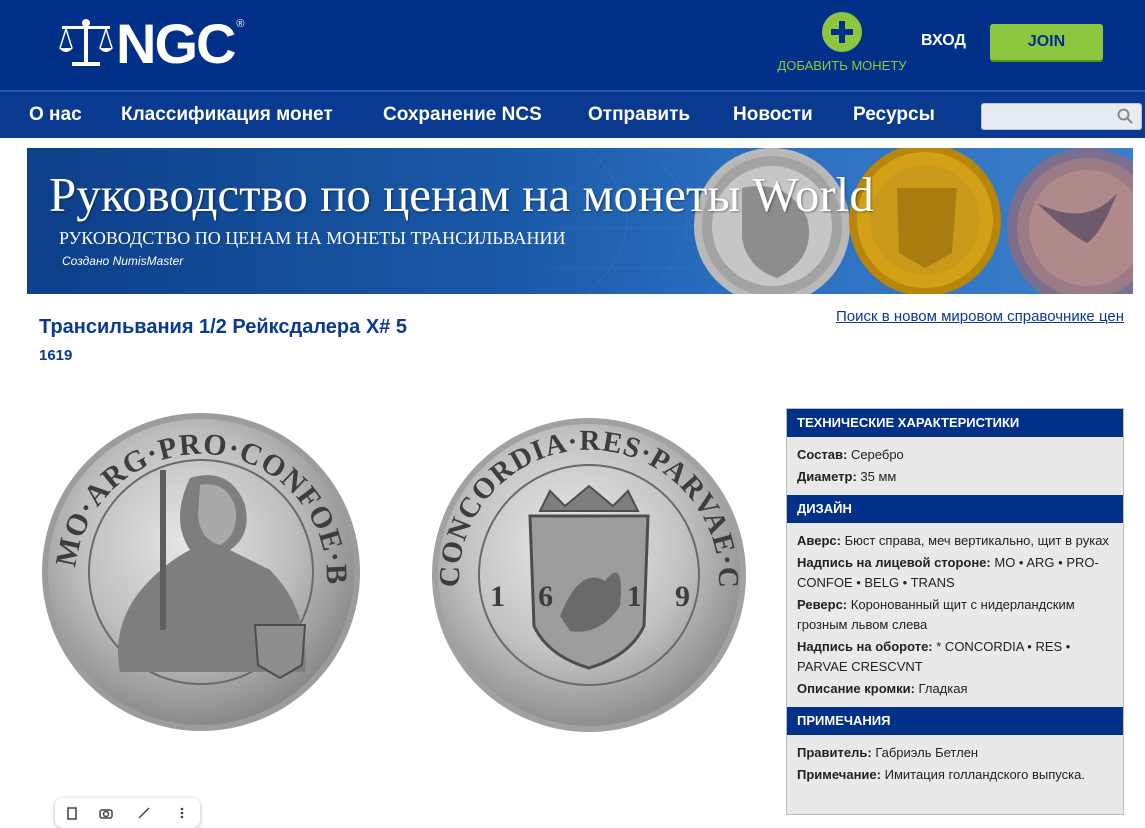 The height and width of the screenshot is (828, 1145). I want to click on banner-title: Руководство по ценам на монеты World, so click(461, 194).